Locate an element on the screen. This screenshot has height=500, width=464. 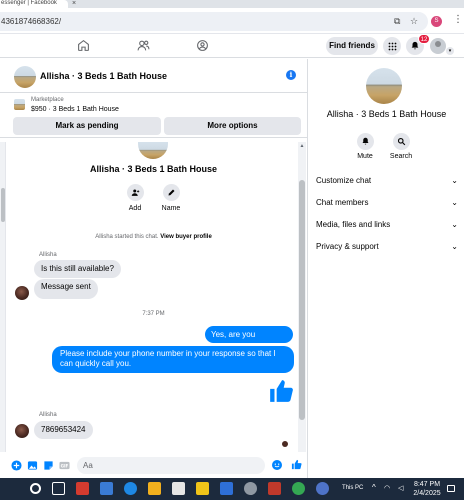
facebook-top-nav: Find friends 12 ▾ is located at coordinates (232, 46).